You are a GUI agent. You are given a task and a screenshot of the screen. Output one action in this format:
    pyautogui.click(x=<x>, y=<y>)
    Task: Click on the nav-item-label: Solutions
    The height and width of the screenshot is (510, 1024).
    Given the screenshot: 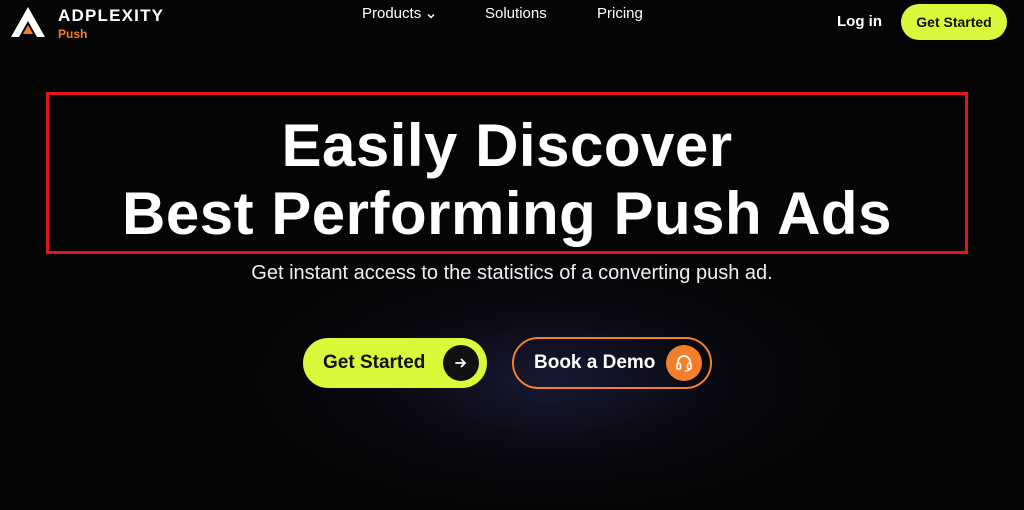 What is the action you would take?
    pyautogui.click(x=516, y=13)
    